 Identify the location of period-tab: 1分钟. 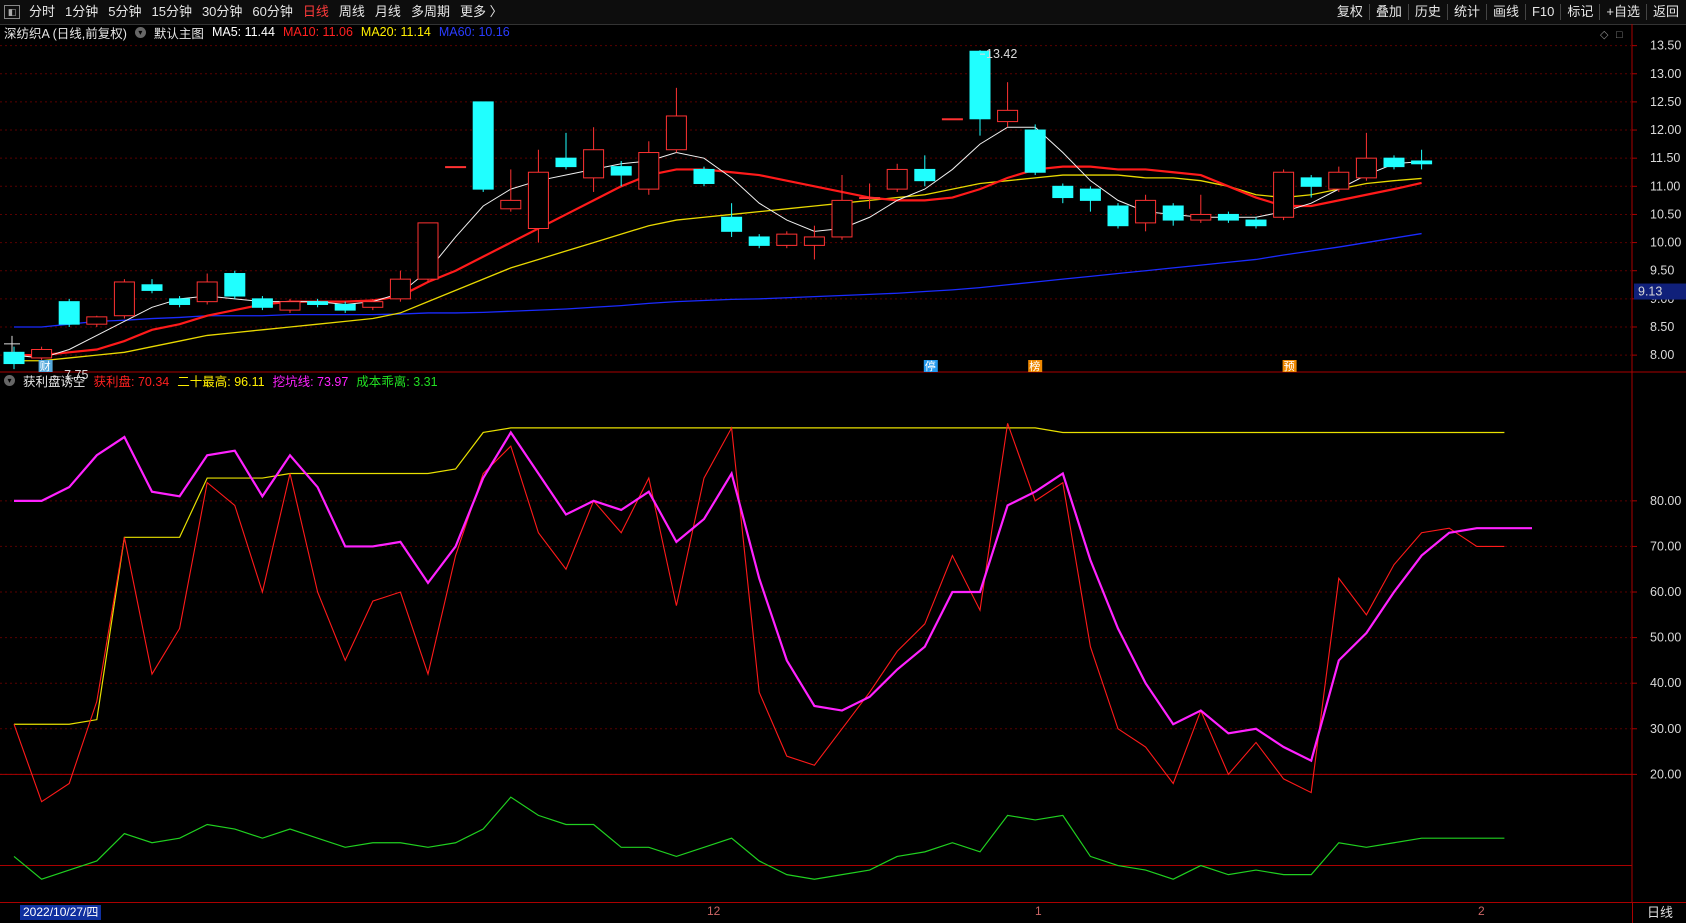
(81, 12).